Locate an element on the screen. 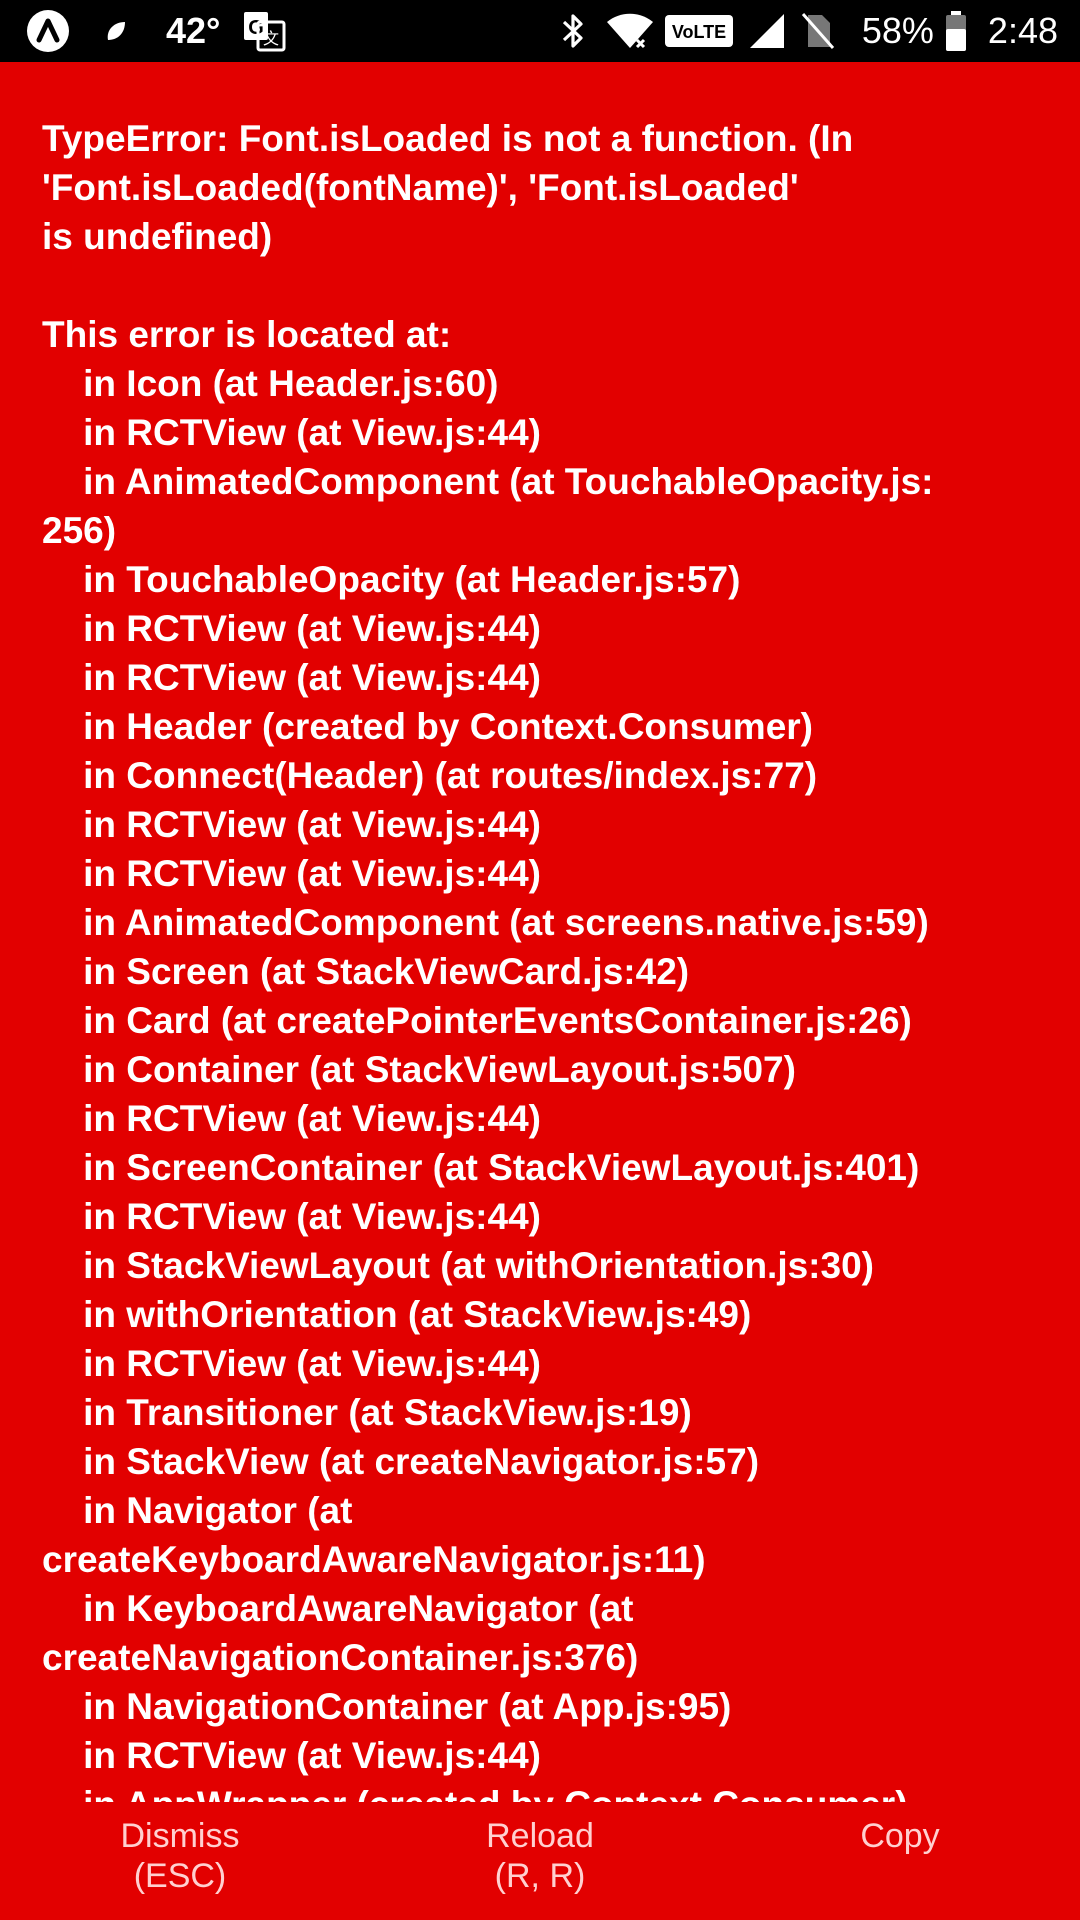 This screenshot has height=1920, width=1080. no-sim-icon is located at coordinates (818, 31).